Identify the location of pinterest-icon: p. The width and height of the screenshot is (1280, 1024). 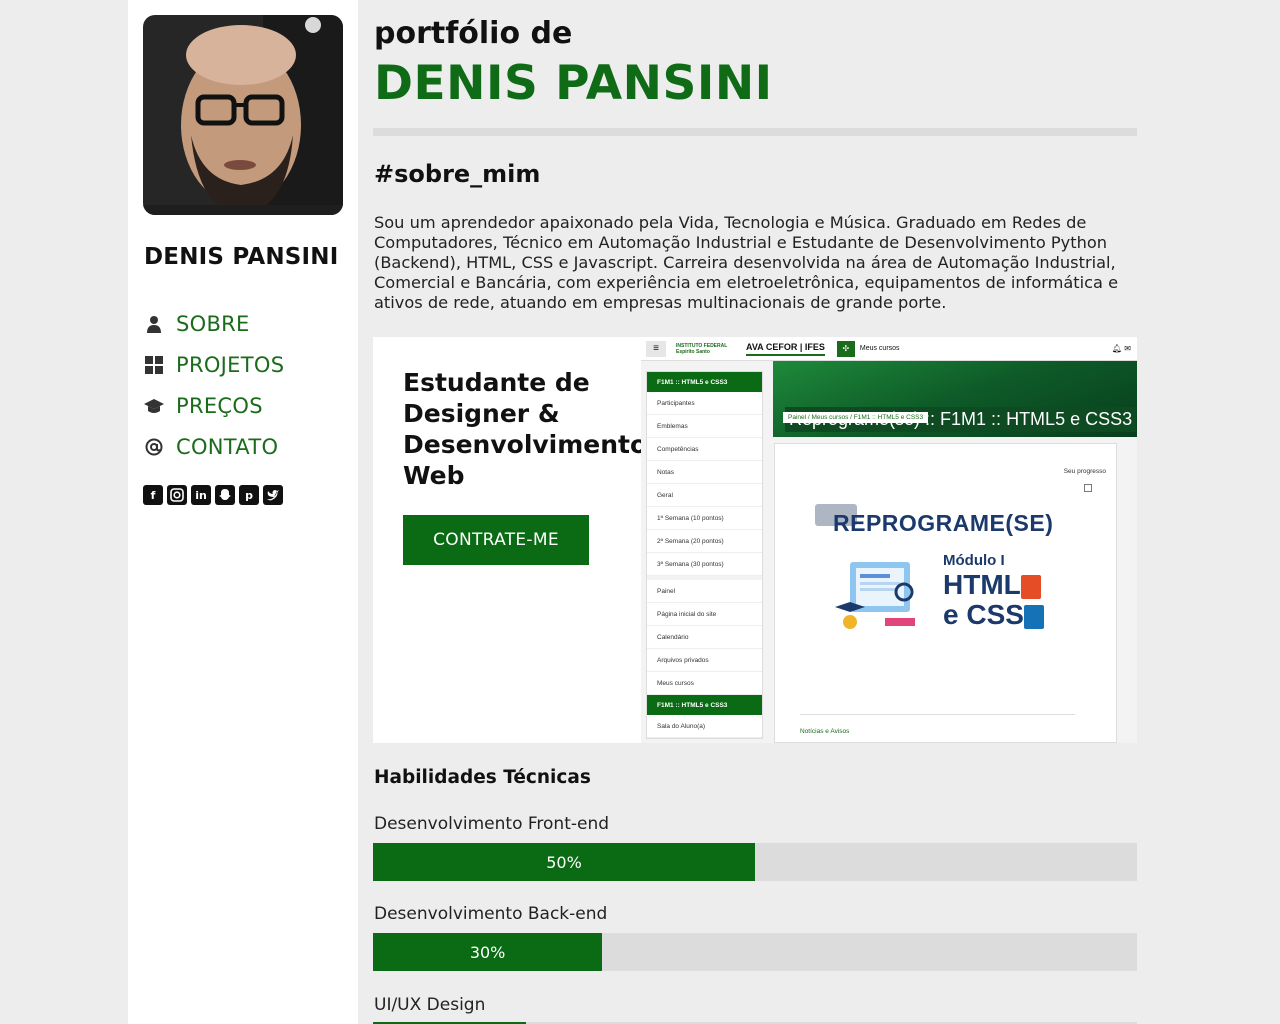
(249, 495).